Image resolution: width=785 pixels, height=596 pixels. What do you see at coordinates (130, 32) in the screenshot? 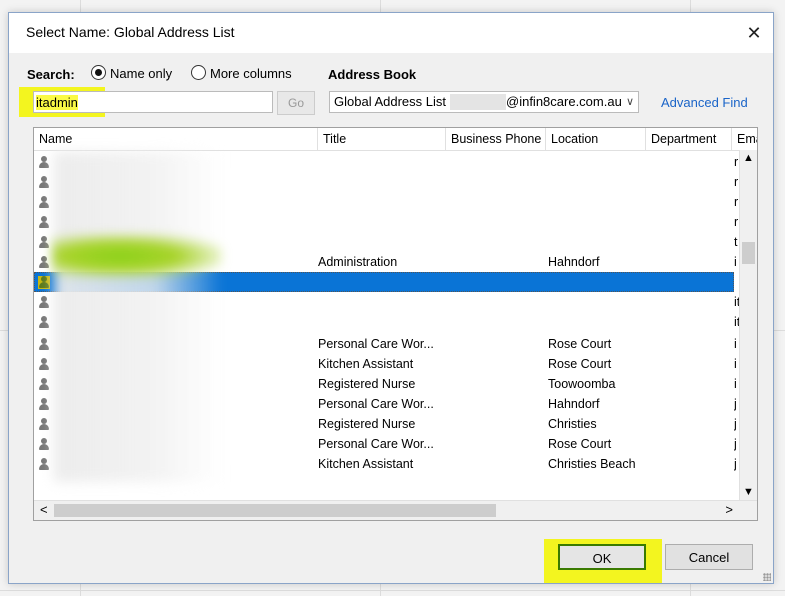
I see `dialog-title: Select Name: Global Address List` at bounding box center [130, 32].